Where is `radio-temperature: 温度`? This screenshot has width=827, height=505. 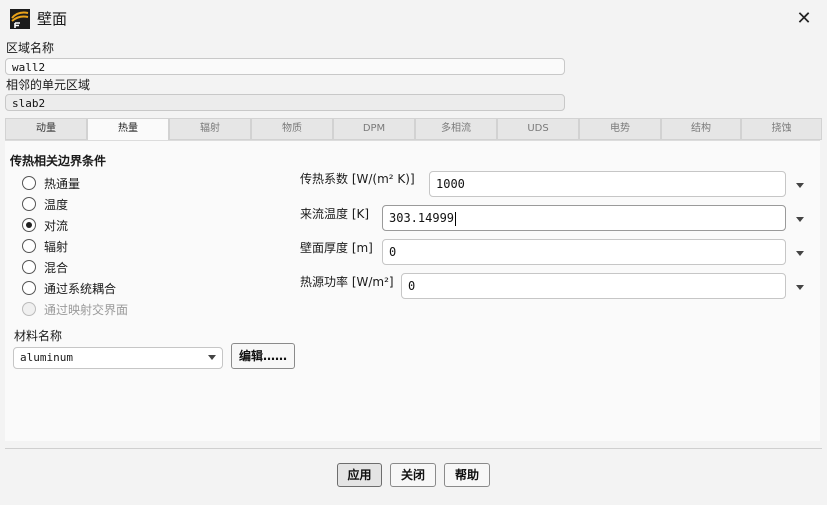 radio-temperature: 温度 is located at coordinates (45, 204).